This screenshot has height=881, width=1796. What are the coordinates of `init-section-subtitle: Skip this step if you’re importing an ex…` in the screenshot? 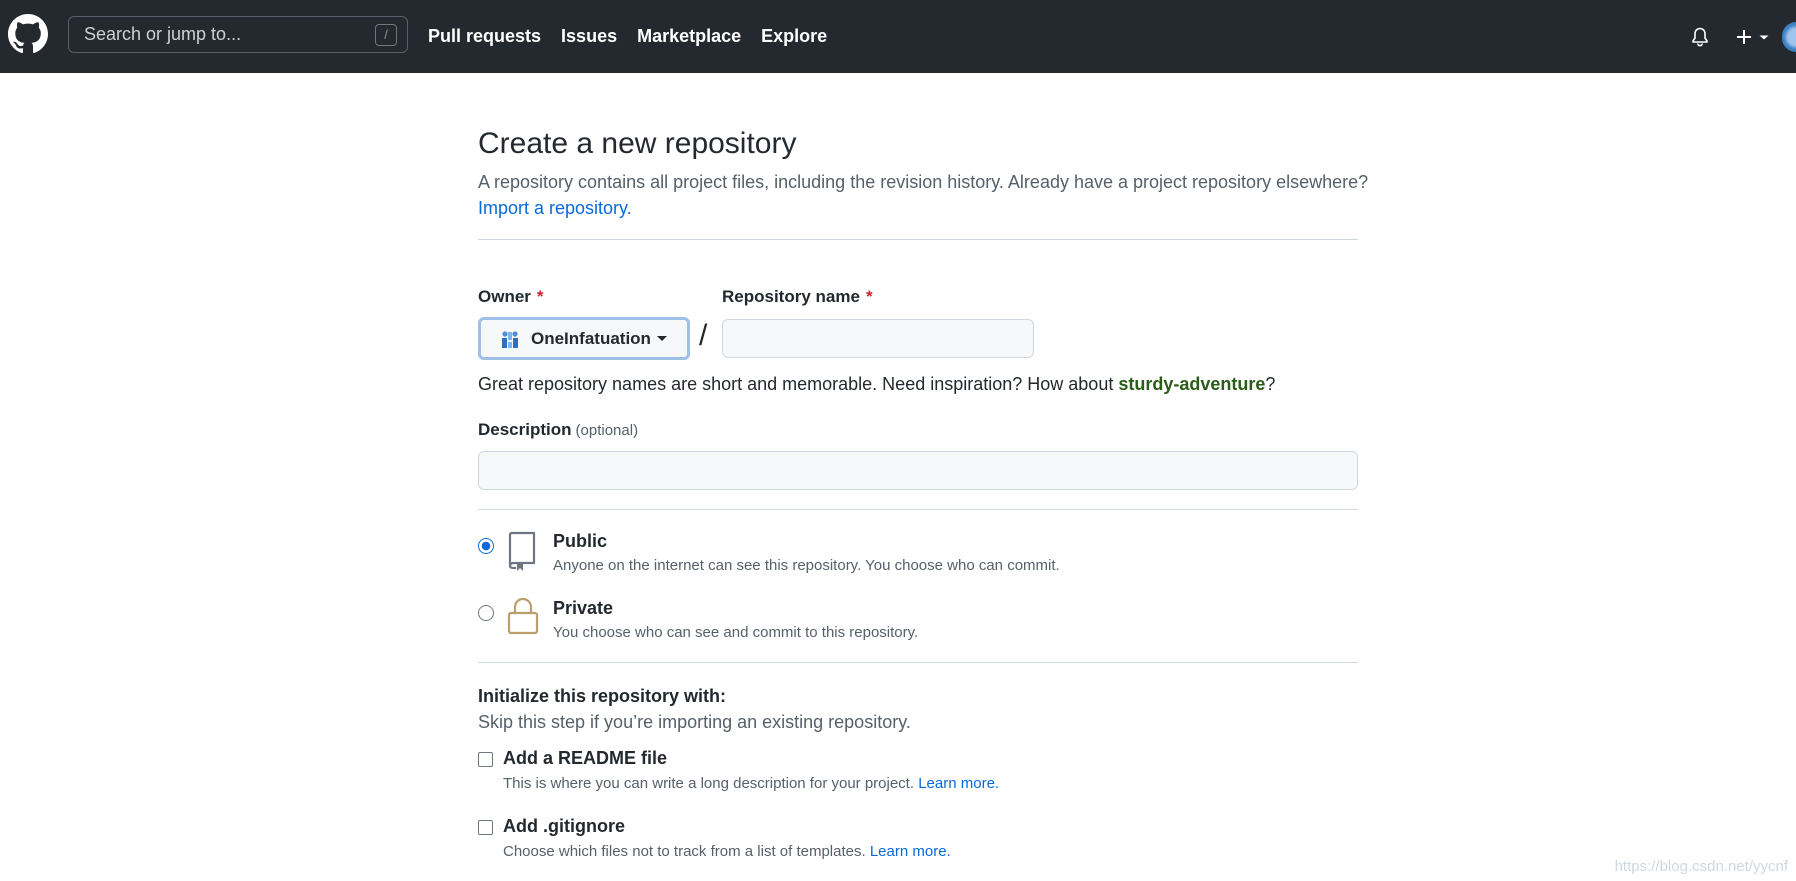 It's located at (694, 722).